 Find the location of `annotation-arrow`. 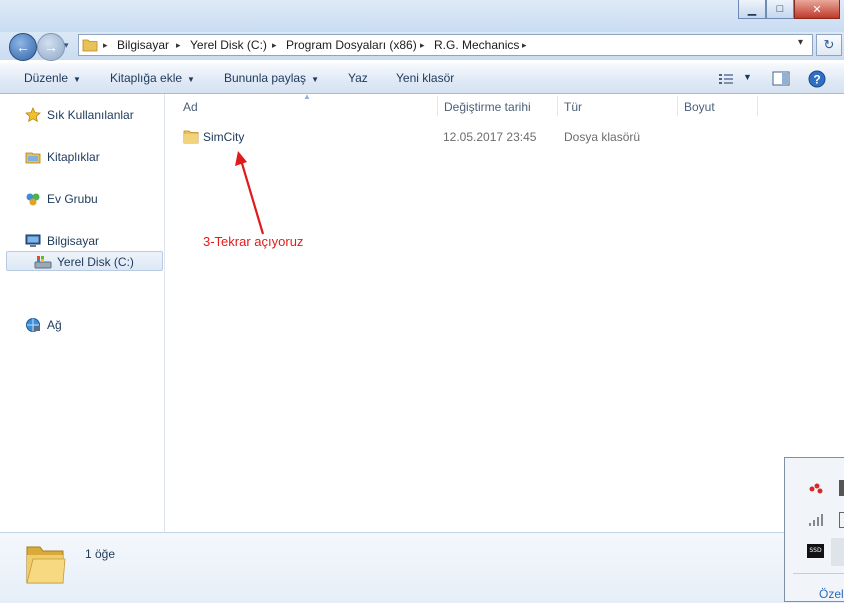

annotation-arrow is located at coordinates (250, 193).